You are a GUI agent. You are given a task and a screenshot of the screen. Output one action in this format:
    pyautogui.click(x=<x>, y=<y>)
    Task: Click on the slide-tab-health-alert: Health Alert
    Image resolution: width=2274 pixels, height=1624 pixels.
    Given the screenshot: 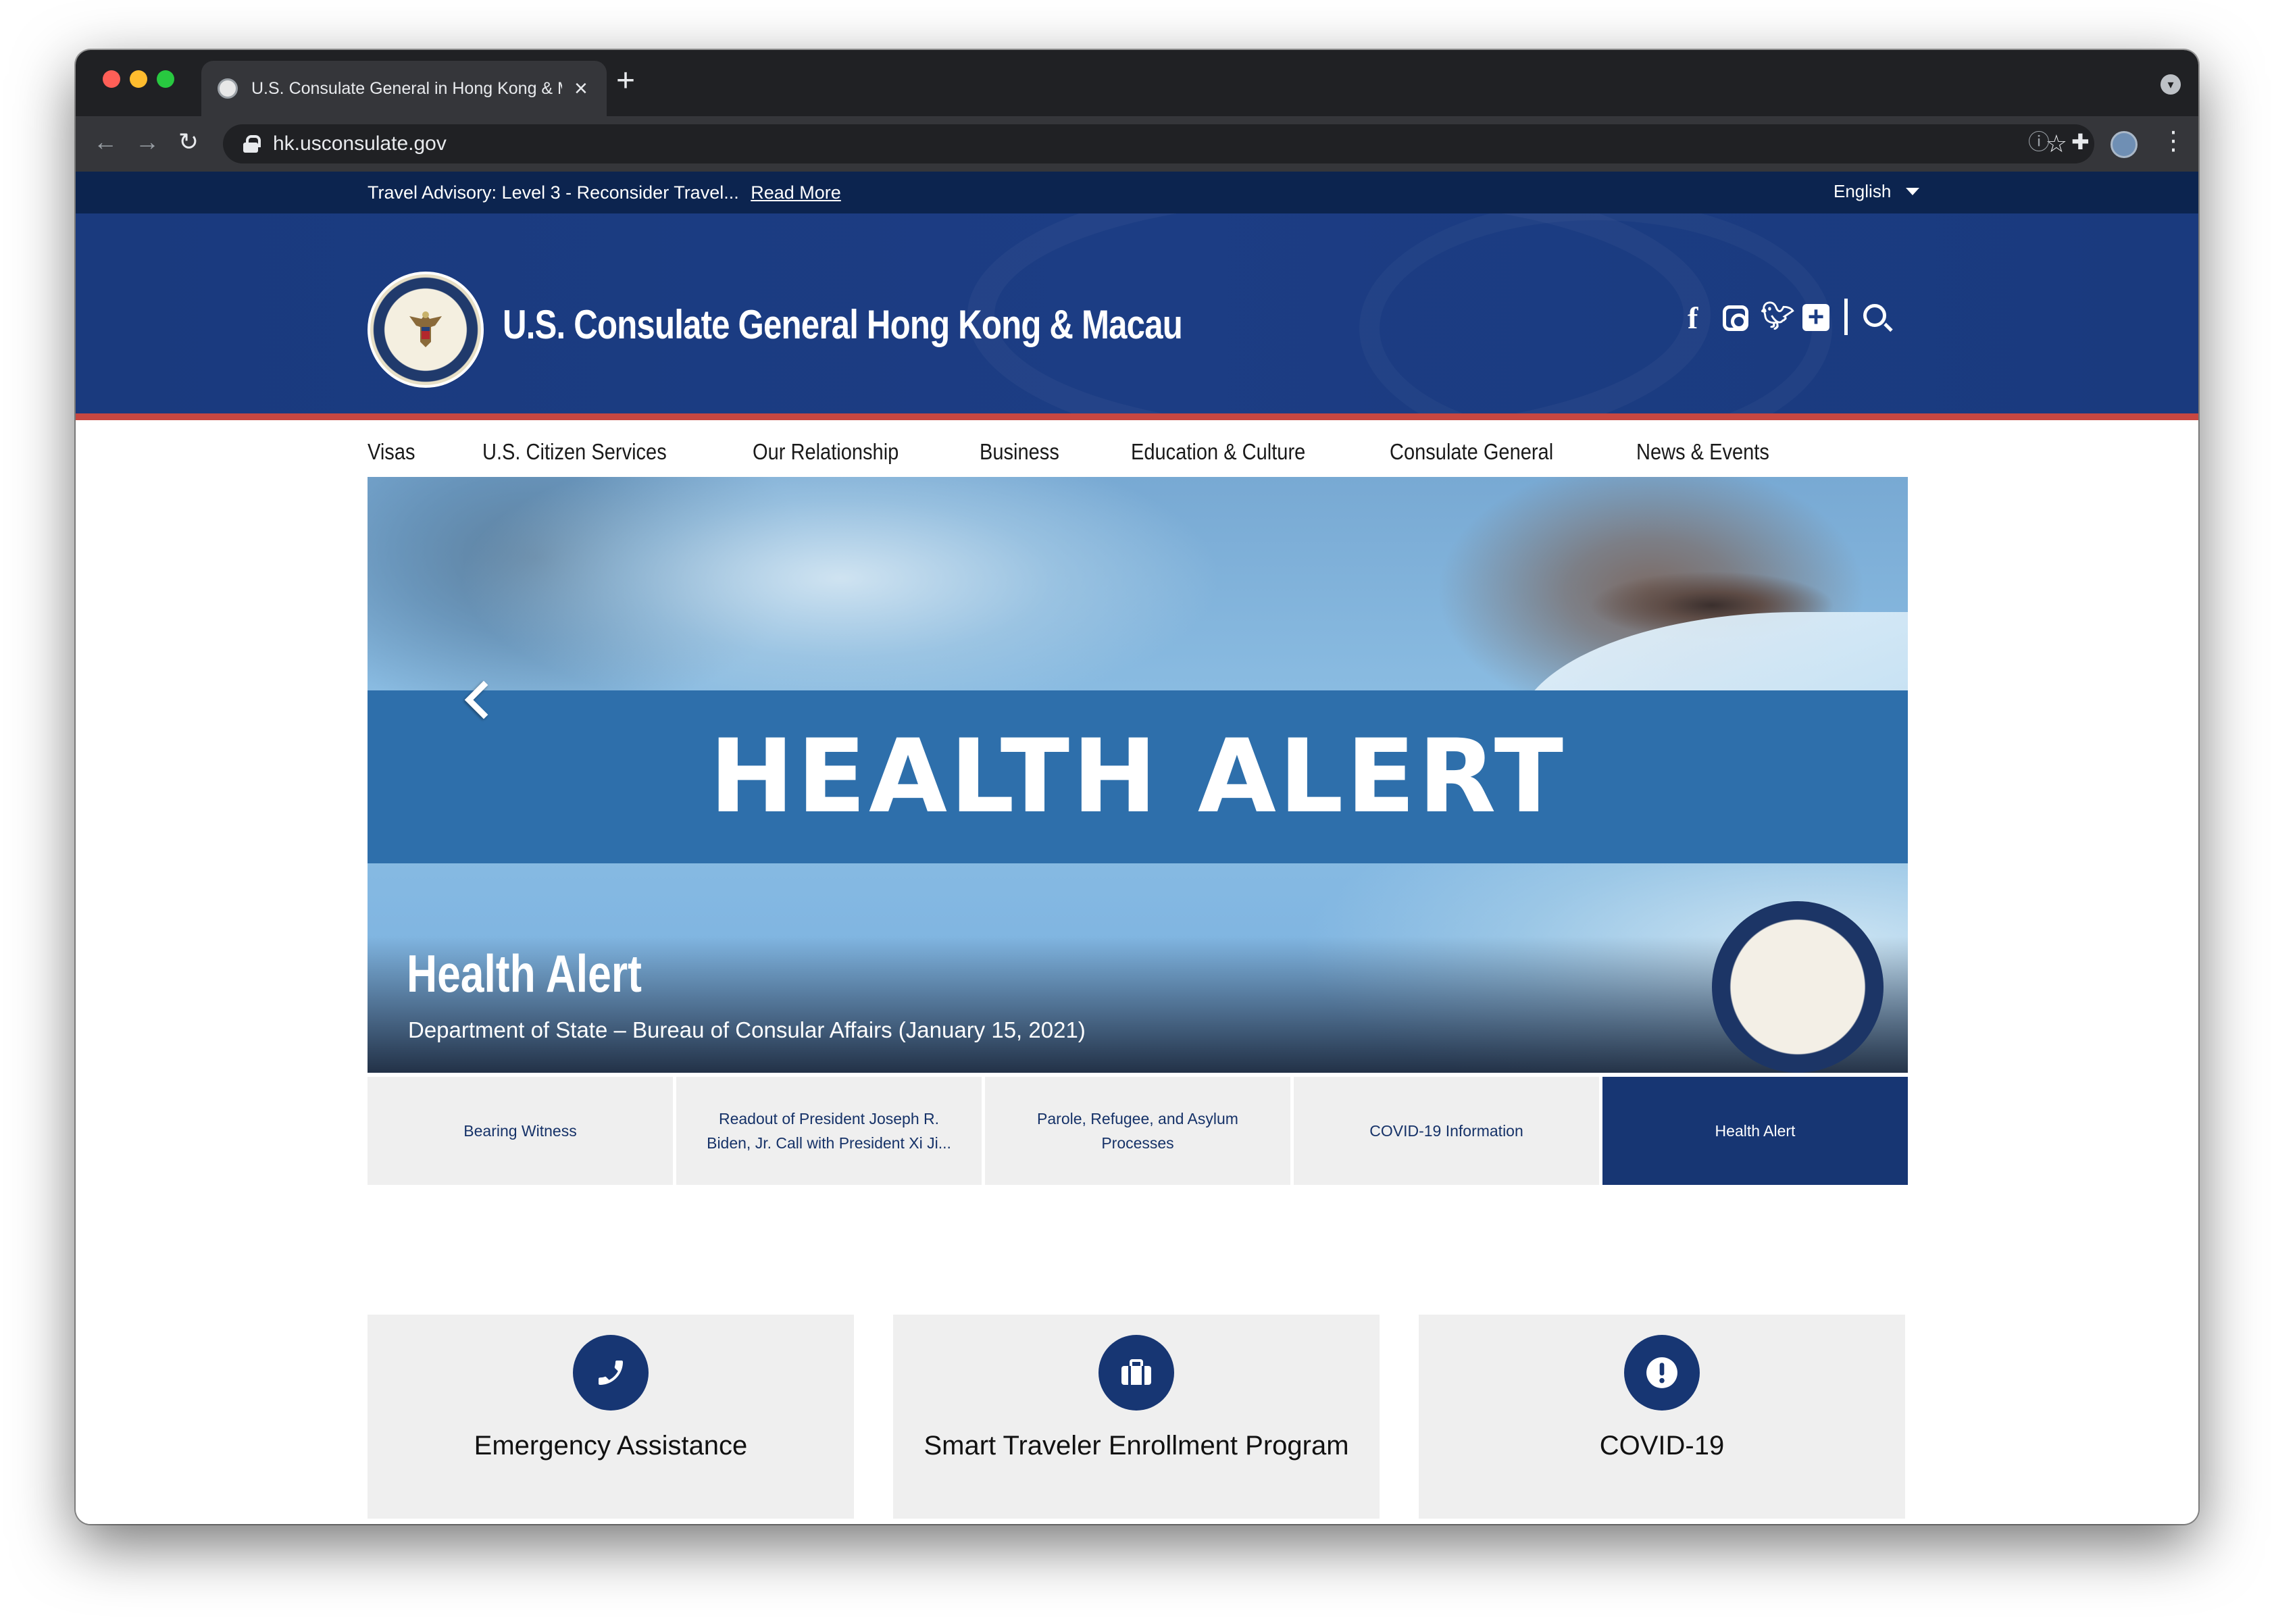 What is the action you would take?
    pyautogui.click(x=1755, y=1131)
    